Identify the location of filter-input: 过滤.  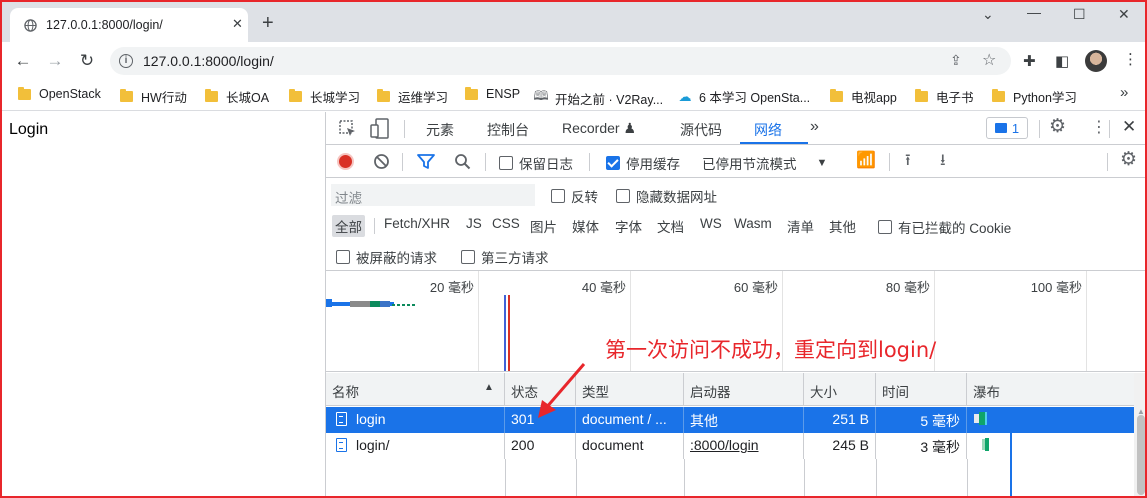
(433, 195).